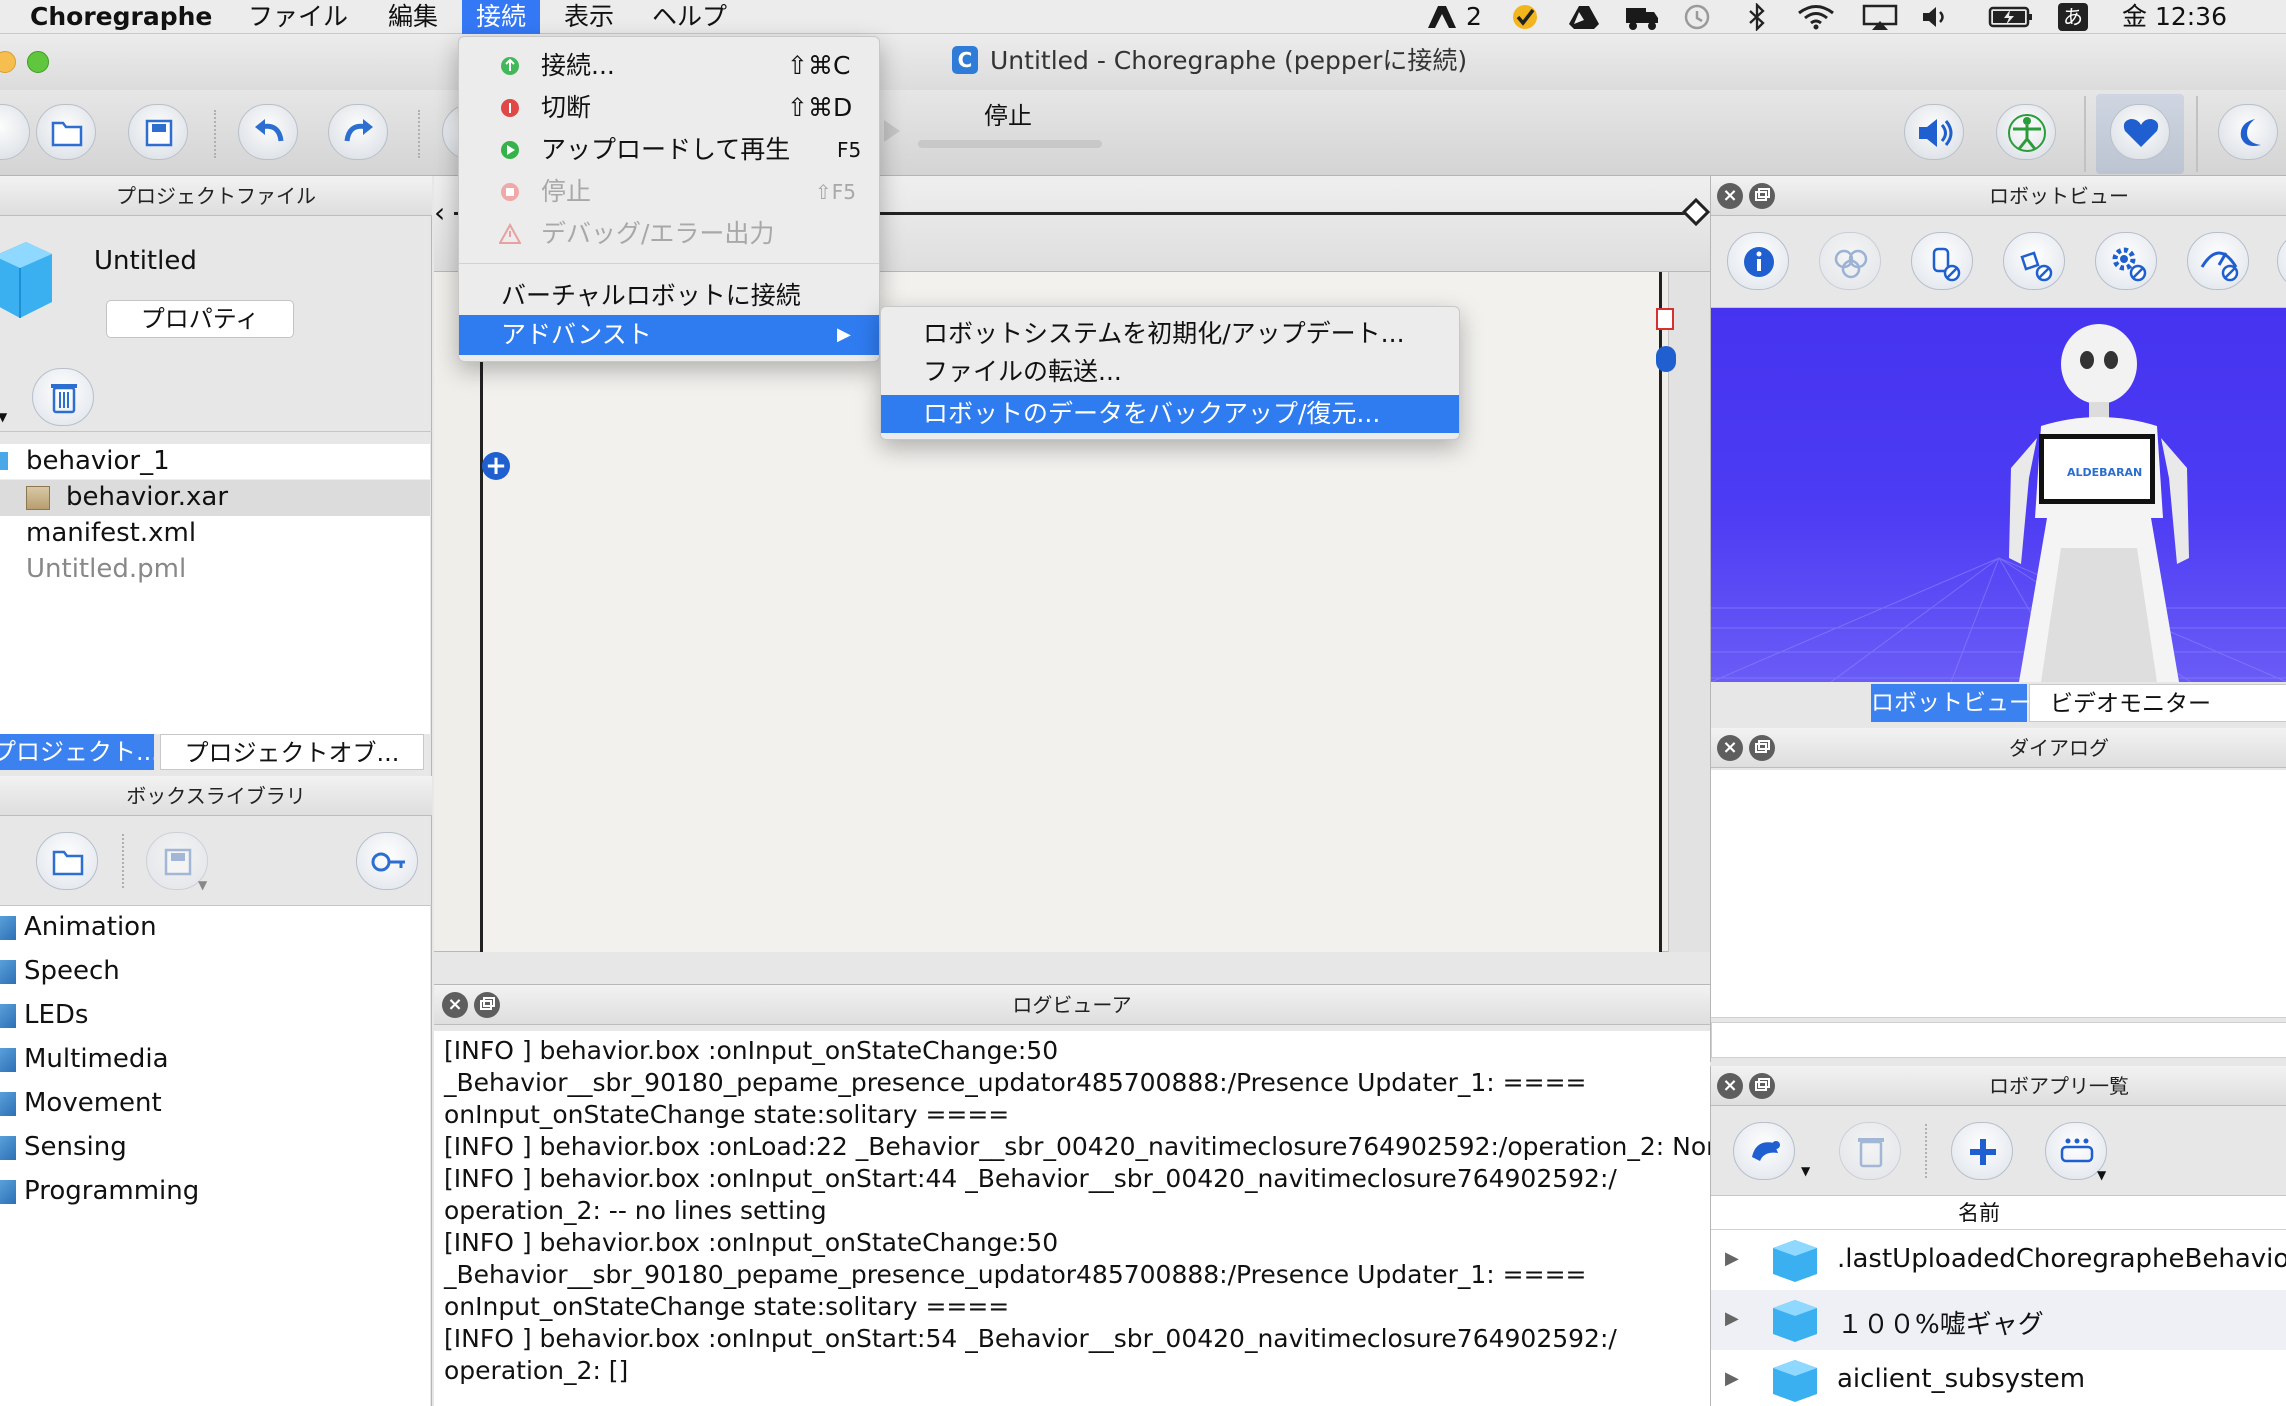 This screenshot has height=1406, width=2286. What do you see at coordinates (2011, 17) in the screenshot?
I see `battery-icon` at bounding box center [2011, 17].